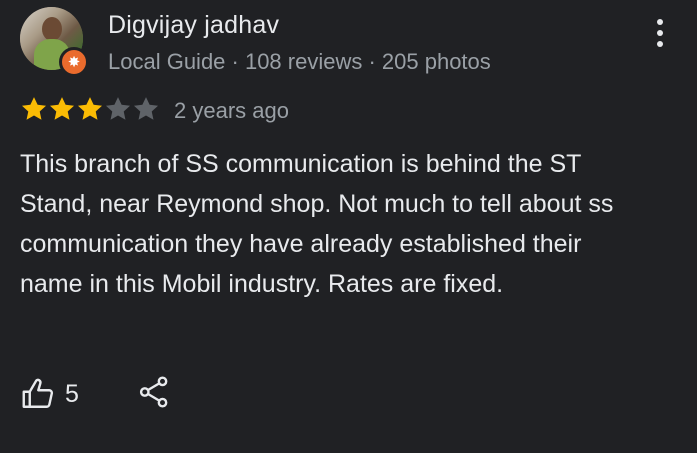 This screenshot has width=697, height=453. I want to click on star-rating, so click(90, 109).